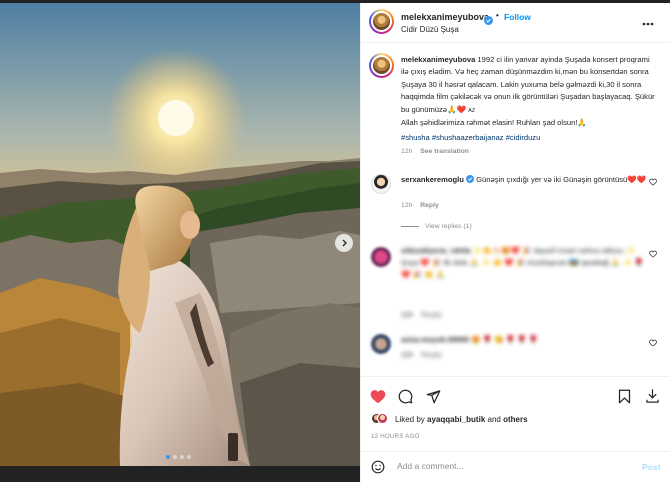 The height and width of the screenshot is (482, 670). What do you see at coordinates (445, 17) in the screenshot?
I see `author-username: melekxanimeyubova` at bounding box center [445, 17].